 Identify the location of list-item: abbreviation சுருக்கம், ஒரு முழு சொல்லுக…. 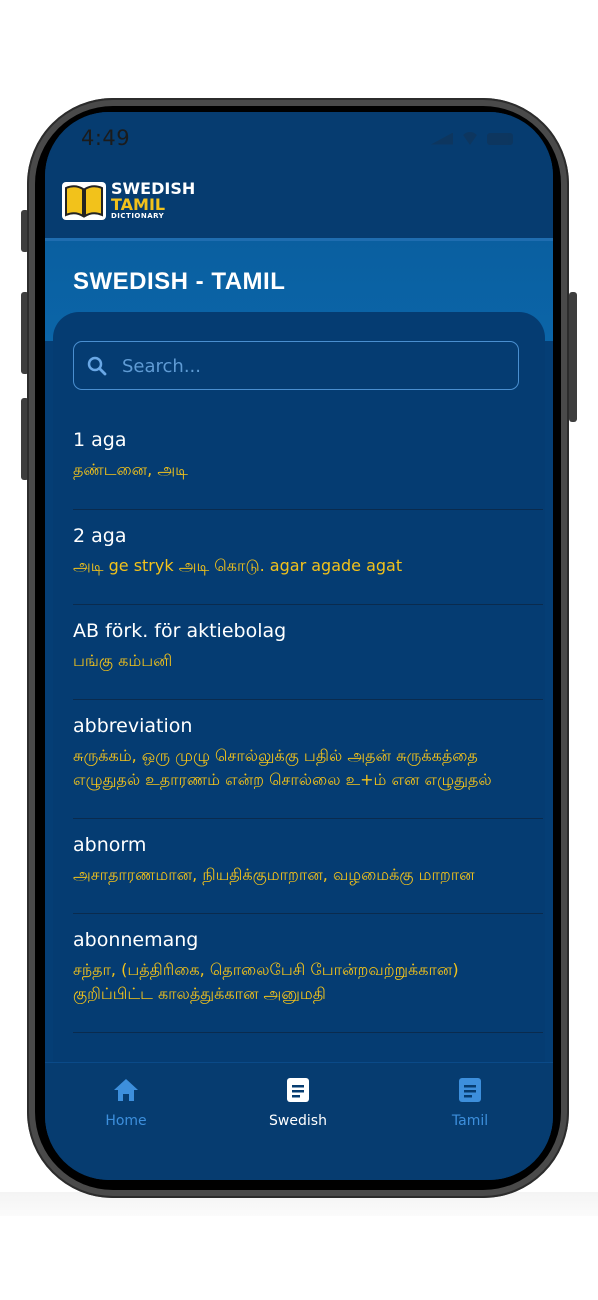
(308, 759).